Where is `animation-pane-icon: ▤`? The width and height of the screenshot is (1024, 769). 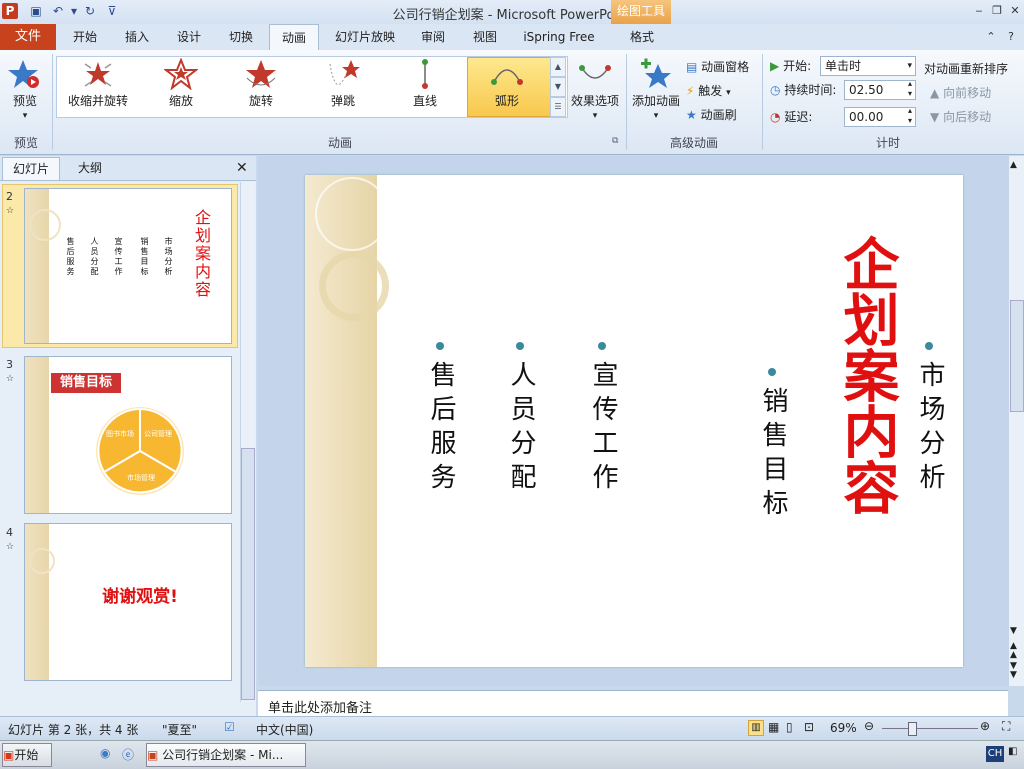
animation-pane-icon: ▤ is located at coordinates (692, 67).